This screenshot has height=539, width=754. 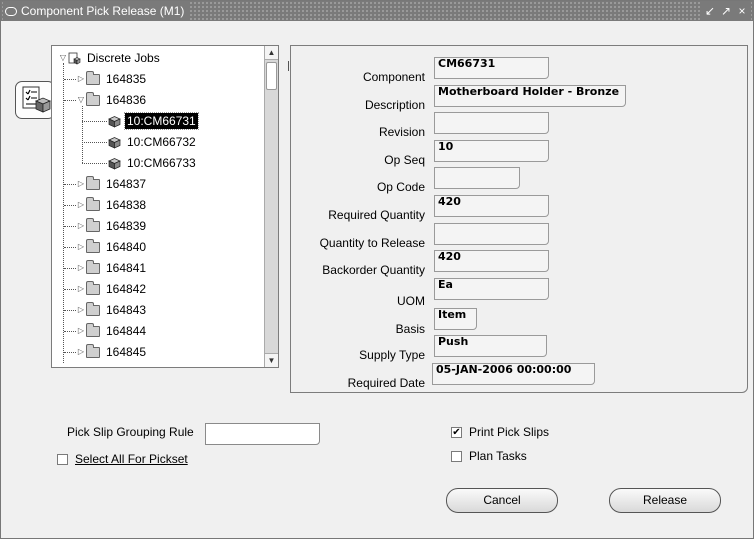 What do you see at coordinates (456, 456) in the screenshot?
I see `plan-tasks-checkbox` at bounding box center [456, 456].